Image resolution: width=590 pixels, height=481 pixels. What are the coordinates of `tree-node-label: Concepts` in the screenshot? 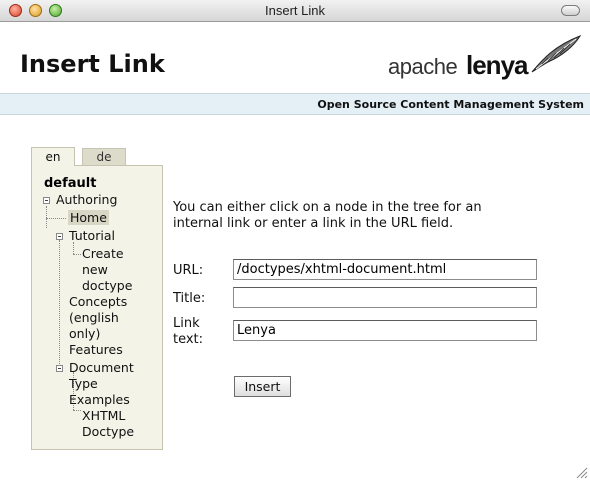 It's located at (98, 301).